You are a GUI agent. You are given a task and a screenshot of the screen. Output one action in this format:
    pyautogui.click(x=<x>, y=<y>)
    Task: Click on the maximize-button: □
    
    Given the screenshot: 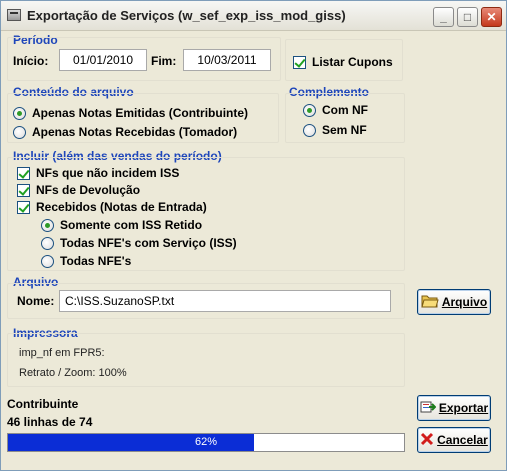 What is the action you would take?
    pyautogui.click(x=467, y=17)
    